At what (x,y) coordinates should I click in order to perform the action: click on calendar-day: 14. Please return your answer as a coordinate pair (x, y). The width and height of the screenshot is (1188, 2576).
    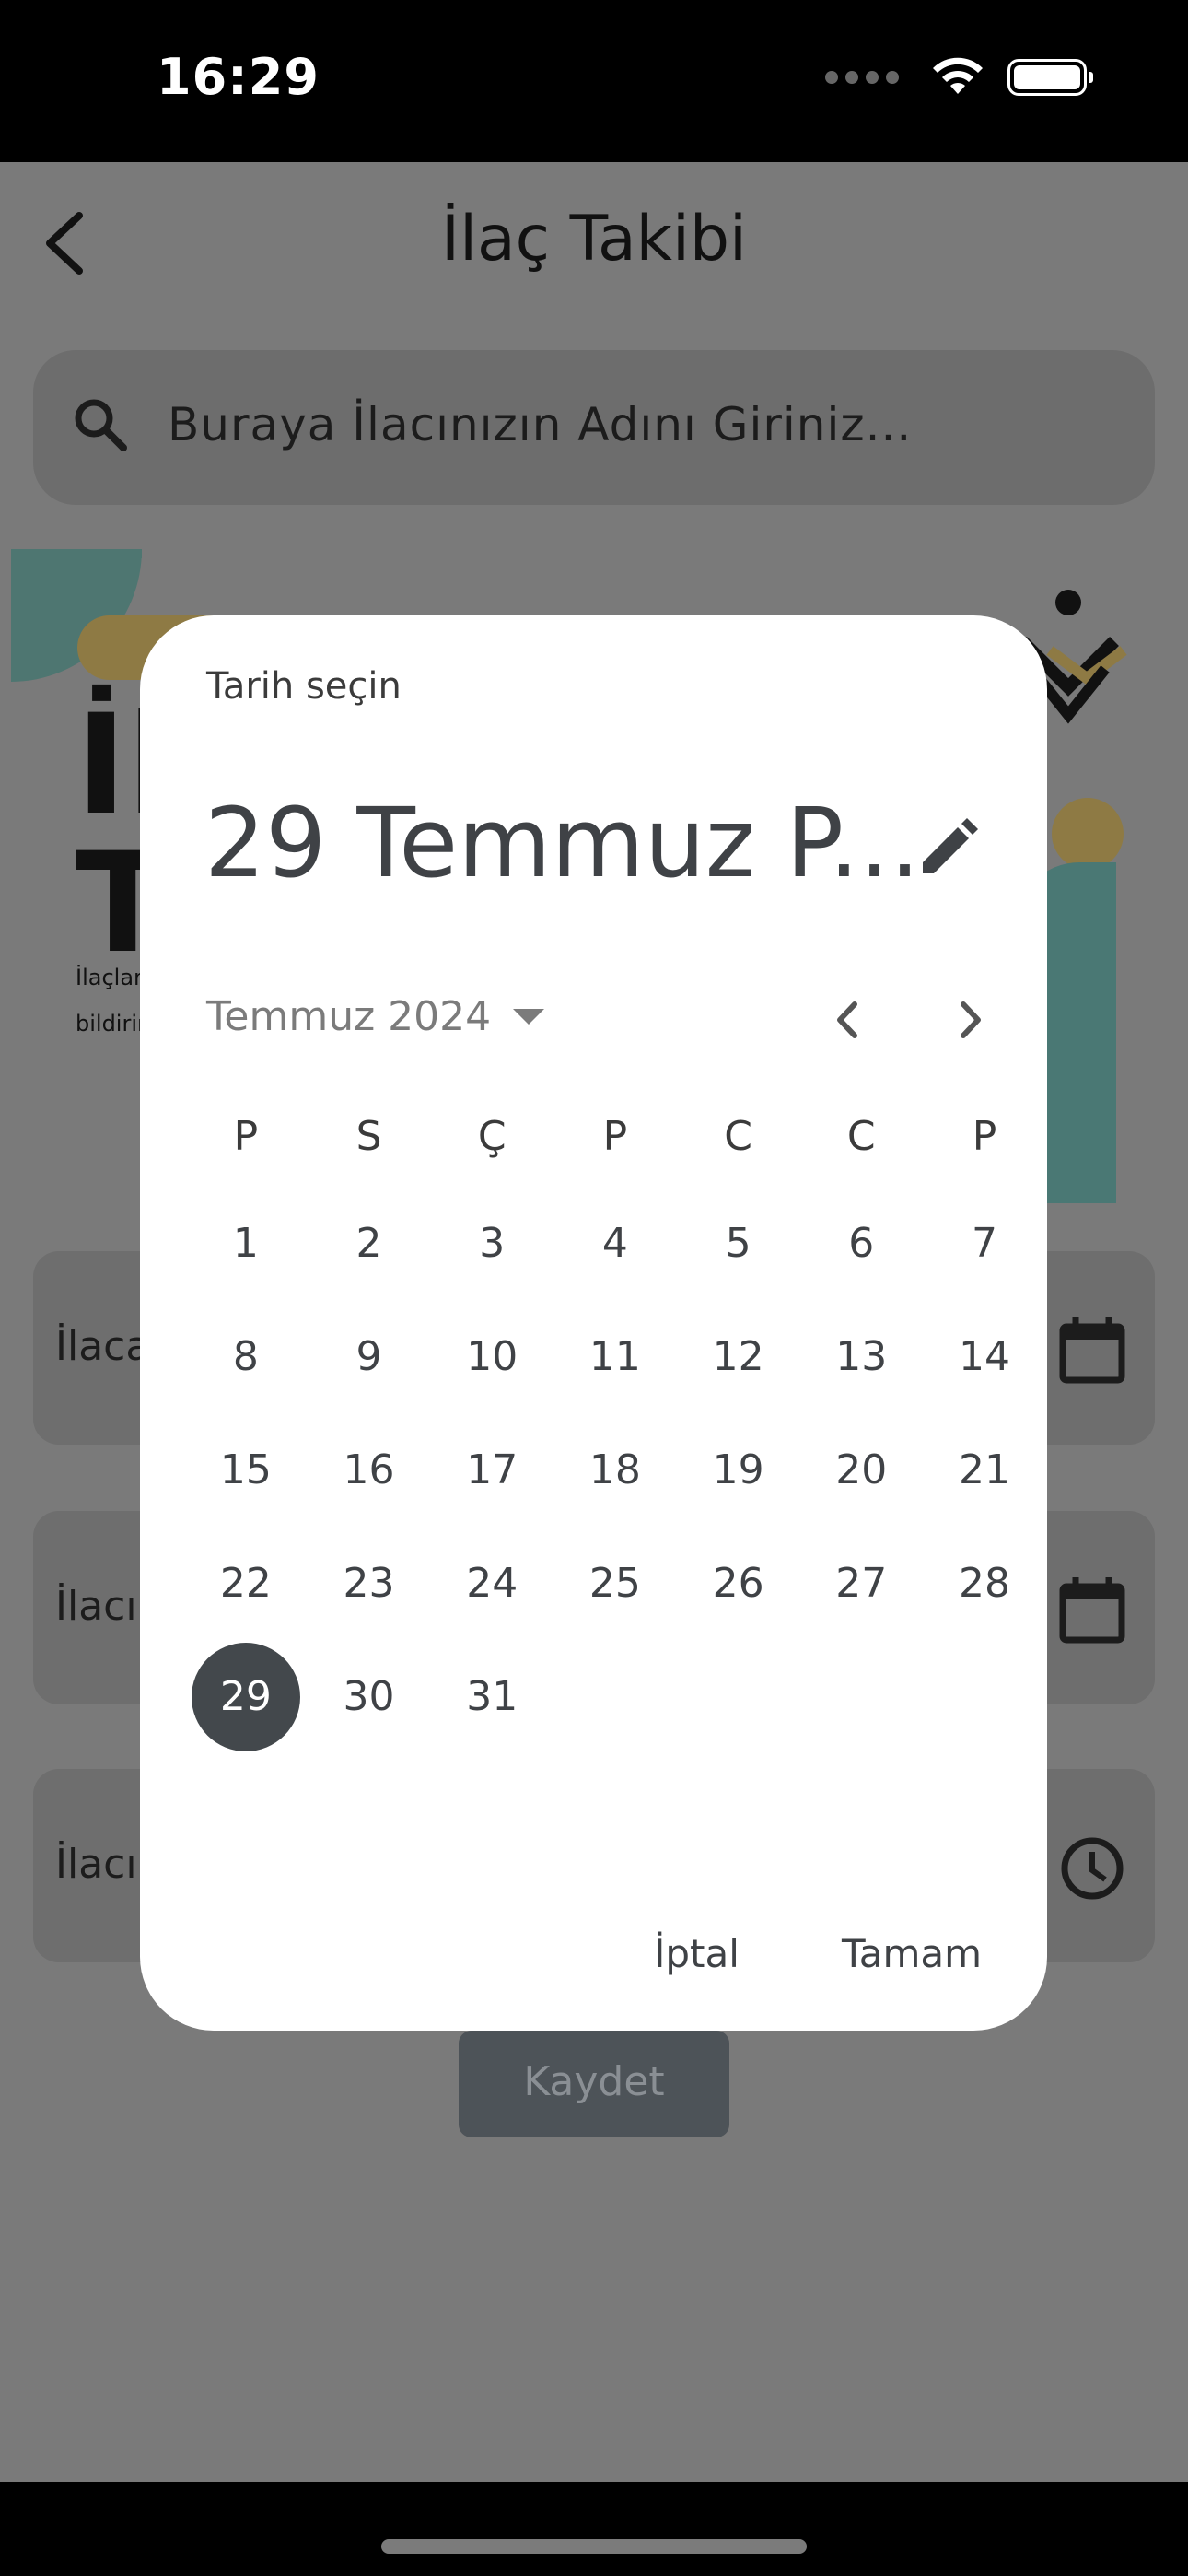
    Looking at the image, I should click on (985, 1356).